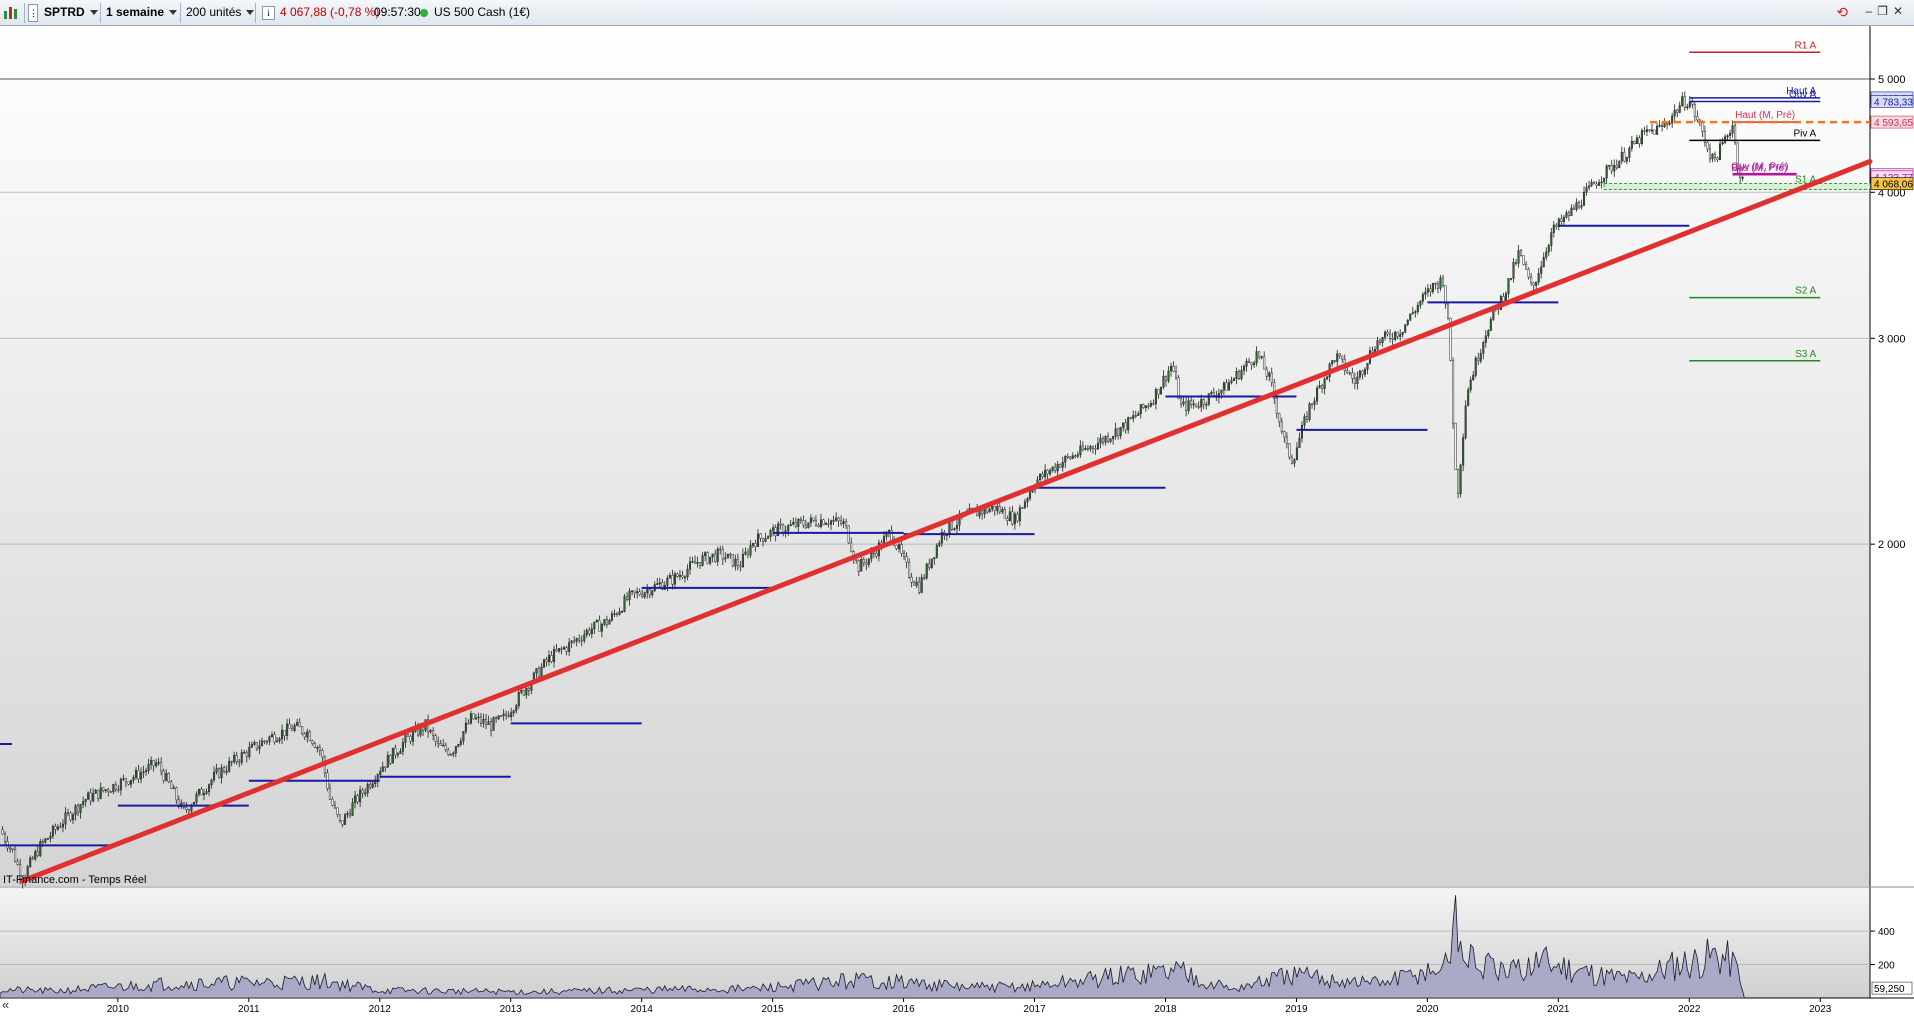  Describe the element at coordinates (1296, 1009) in the screenshot. I see `year-tick-label: 2019` at that location.